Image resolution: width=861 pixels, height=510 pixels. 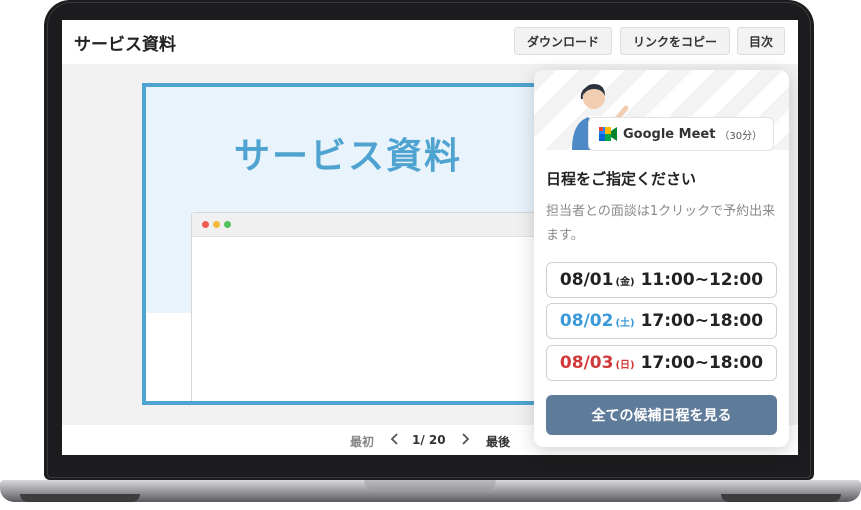 What do you see at coordinates (621, 179) in the screenshot?
I see `booking-heading: 日程をご指定ください` at bounding box center [621, 179].